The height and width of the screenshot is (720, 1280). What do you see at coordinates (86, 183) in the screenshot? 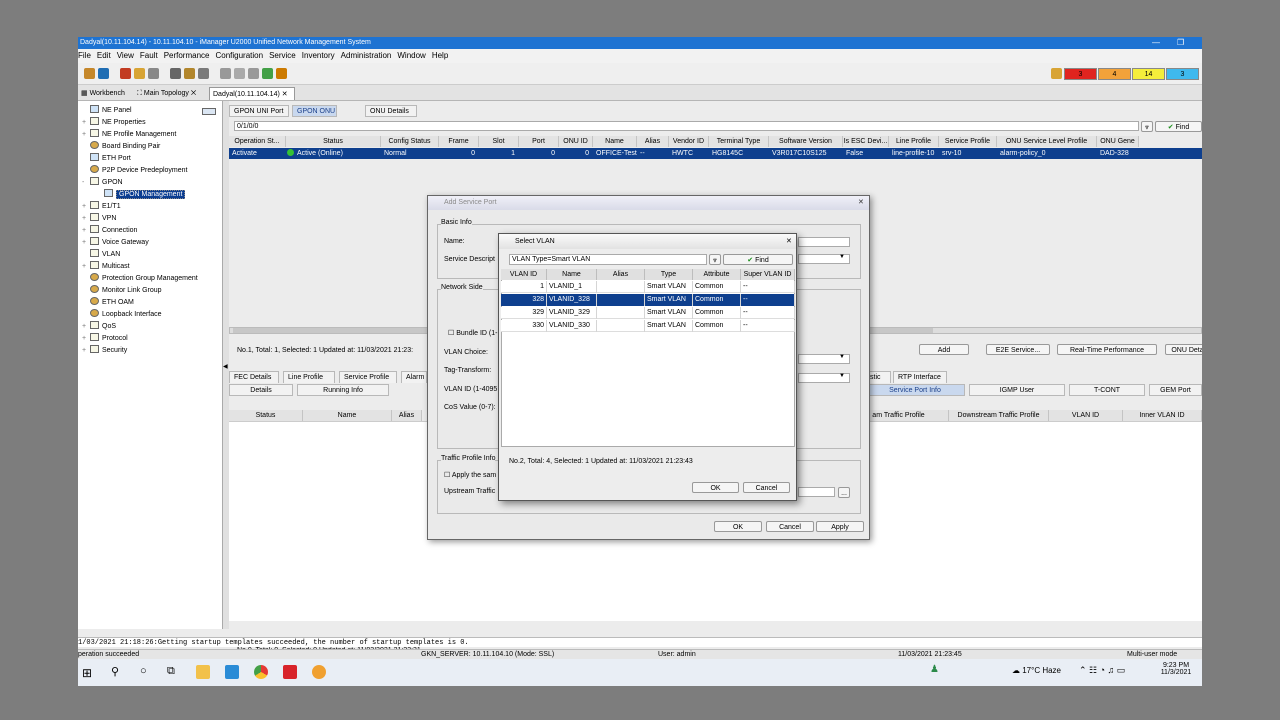
I see `collapse-icon: -` at bounding box center [86, 183].